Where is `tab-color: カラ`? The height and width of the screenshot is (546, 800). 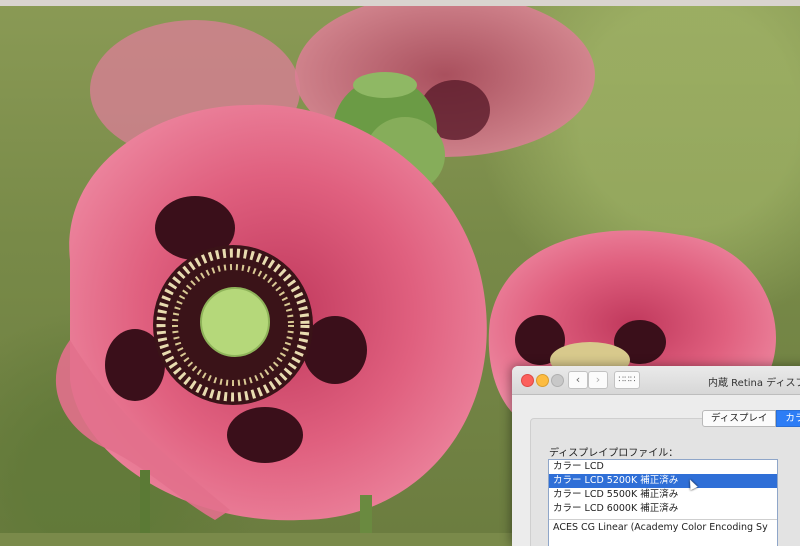
tab-color: カラ is located at coordinates (788, 418).